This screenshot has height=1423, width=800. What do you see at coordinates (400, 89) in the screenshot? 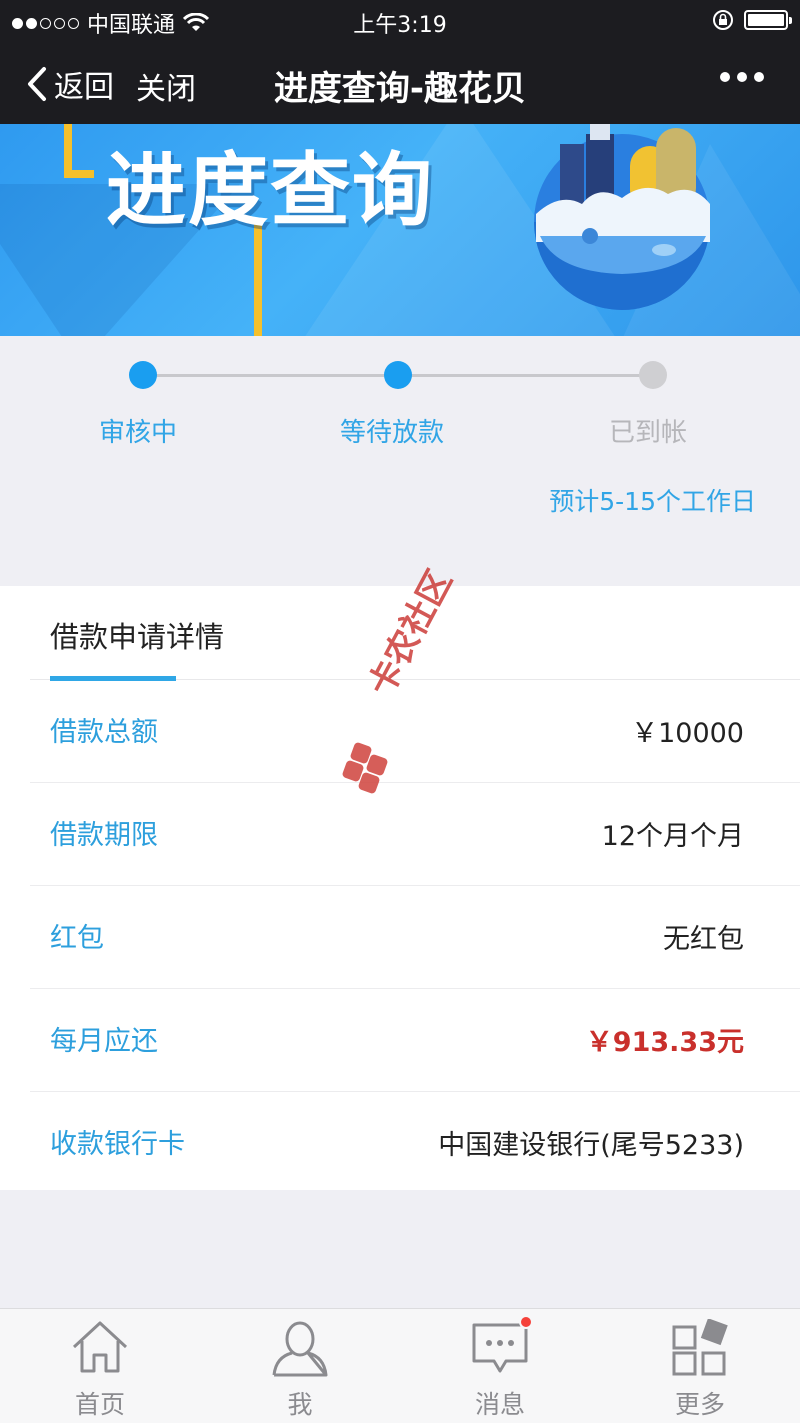
I see `page-title: 进度查询-趣花贝` at bounding box center [400, 89].